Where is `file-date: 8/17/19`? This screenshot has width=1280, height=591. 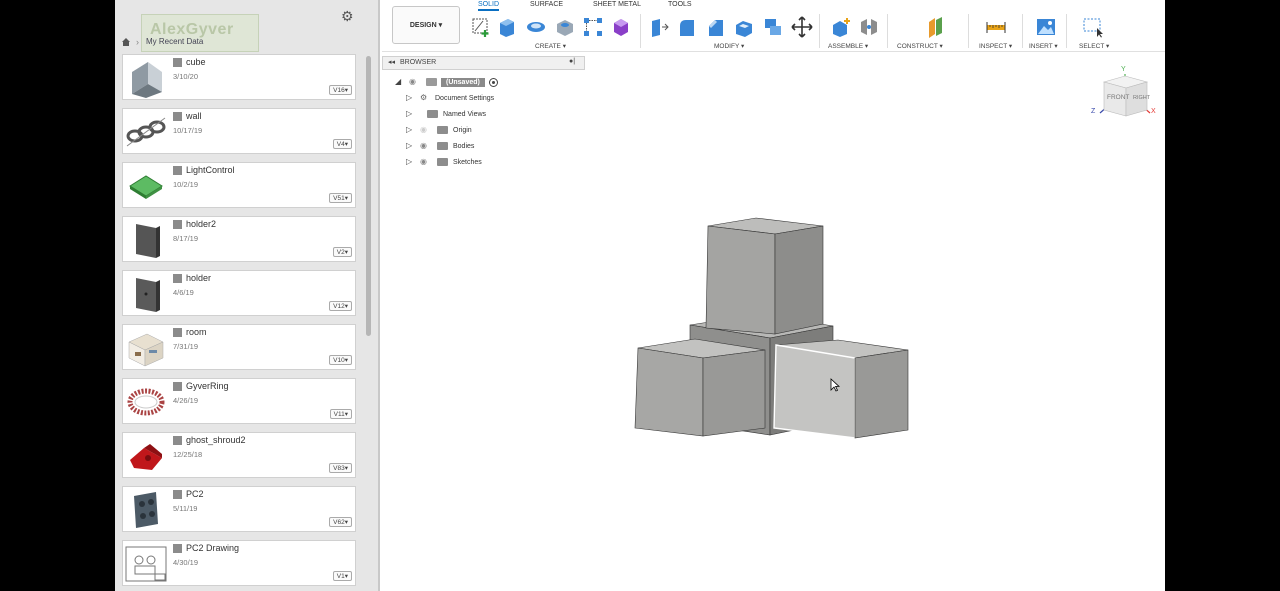 file-date: 8/17/19 is located at coordinates (186, 238).